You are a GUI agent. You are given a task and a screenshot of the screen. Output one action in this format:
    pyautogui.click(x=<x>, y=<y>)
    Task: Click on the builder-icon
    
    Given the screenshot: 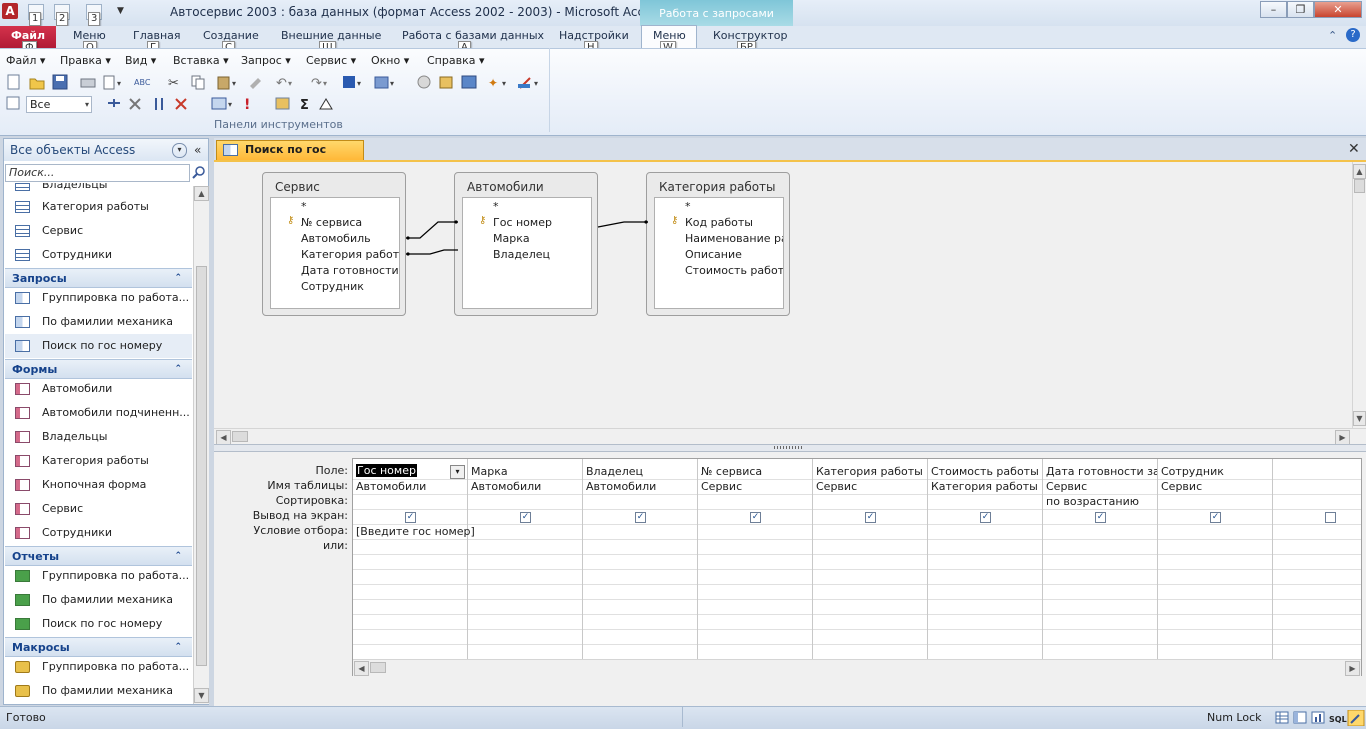 What is the action you would take?
    pyautogui.click(x=326, y=104)
    